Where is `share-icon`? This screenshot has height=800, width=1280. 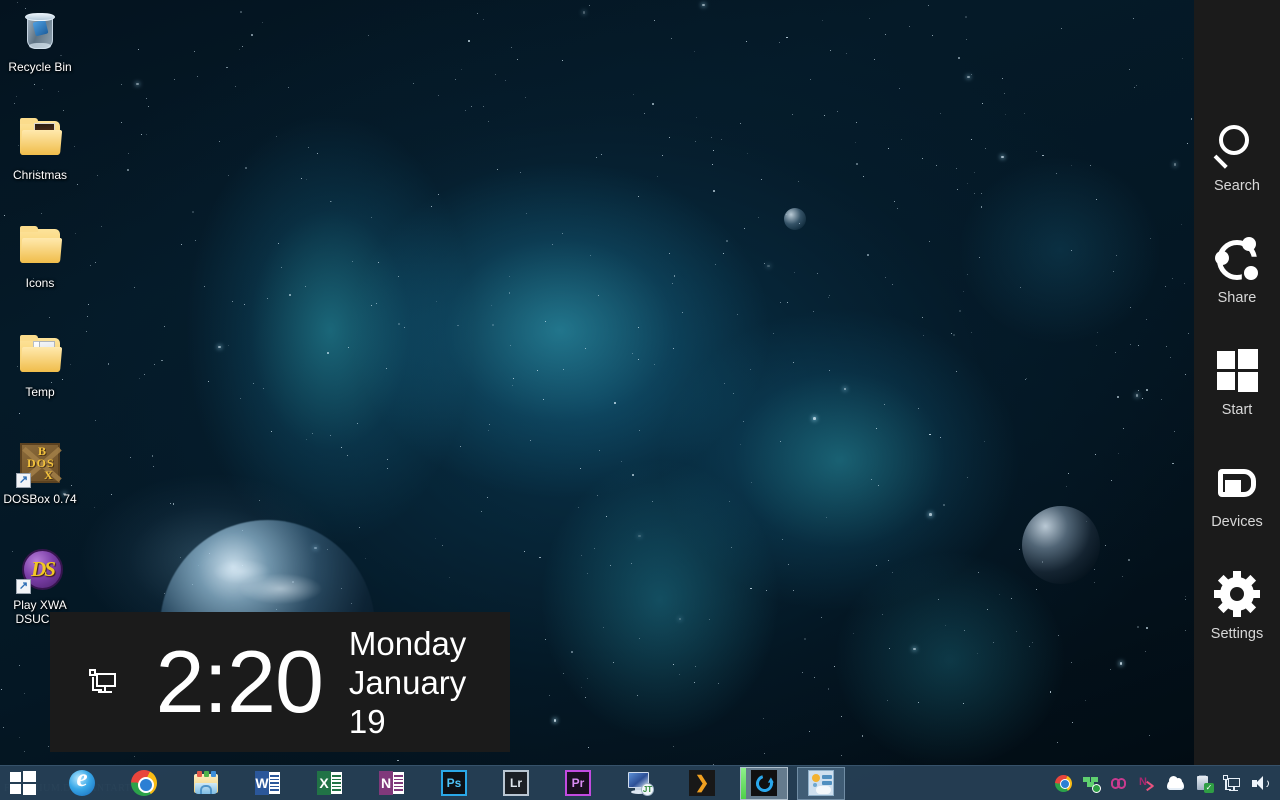
share-icon is located at coordinates (1237, 260).